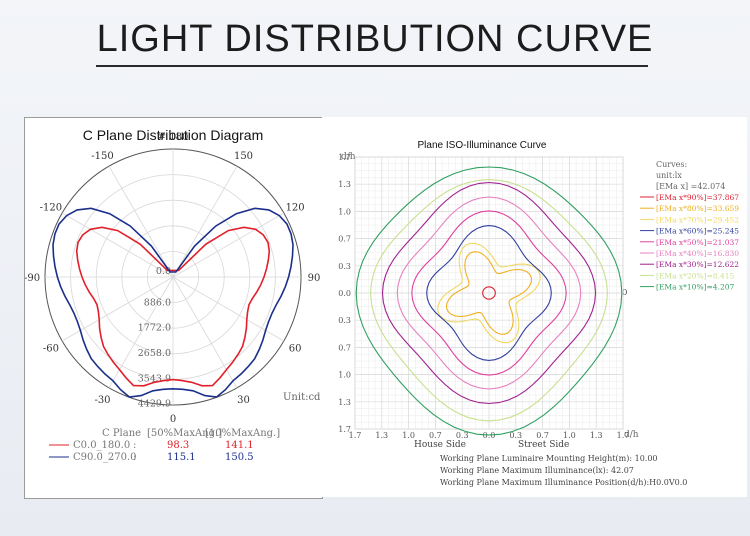 This screenshot has height=536, width=750. Describe the element at coordinates (697, 242) in the screenshot. I see `iso-legend-label: [EMa x*50%]=21.037` at that location.